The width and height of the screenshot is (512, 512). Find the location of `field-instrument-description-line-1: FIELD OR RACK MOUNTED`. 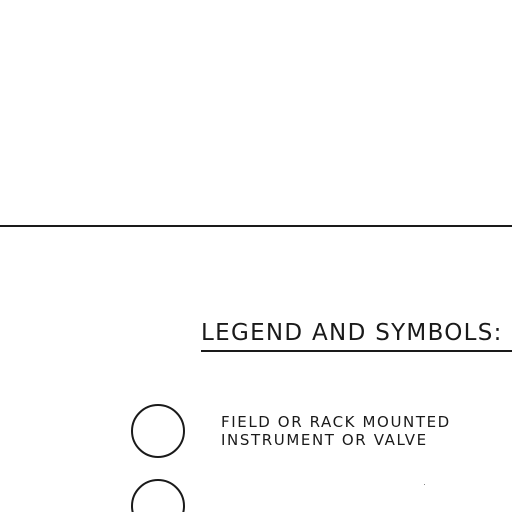

field-instrument-description-line-1: FIELD OR RACK MOUNTED is located at coordinates (336, 422).